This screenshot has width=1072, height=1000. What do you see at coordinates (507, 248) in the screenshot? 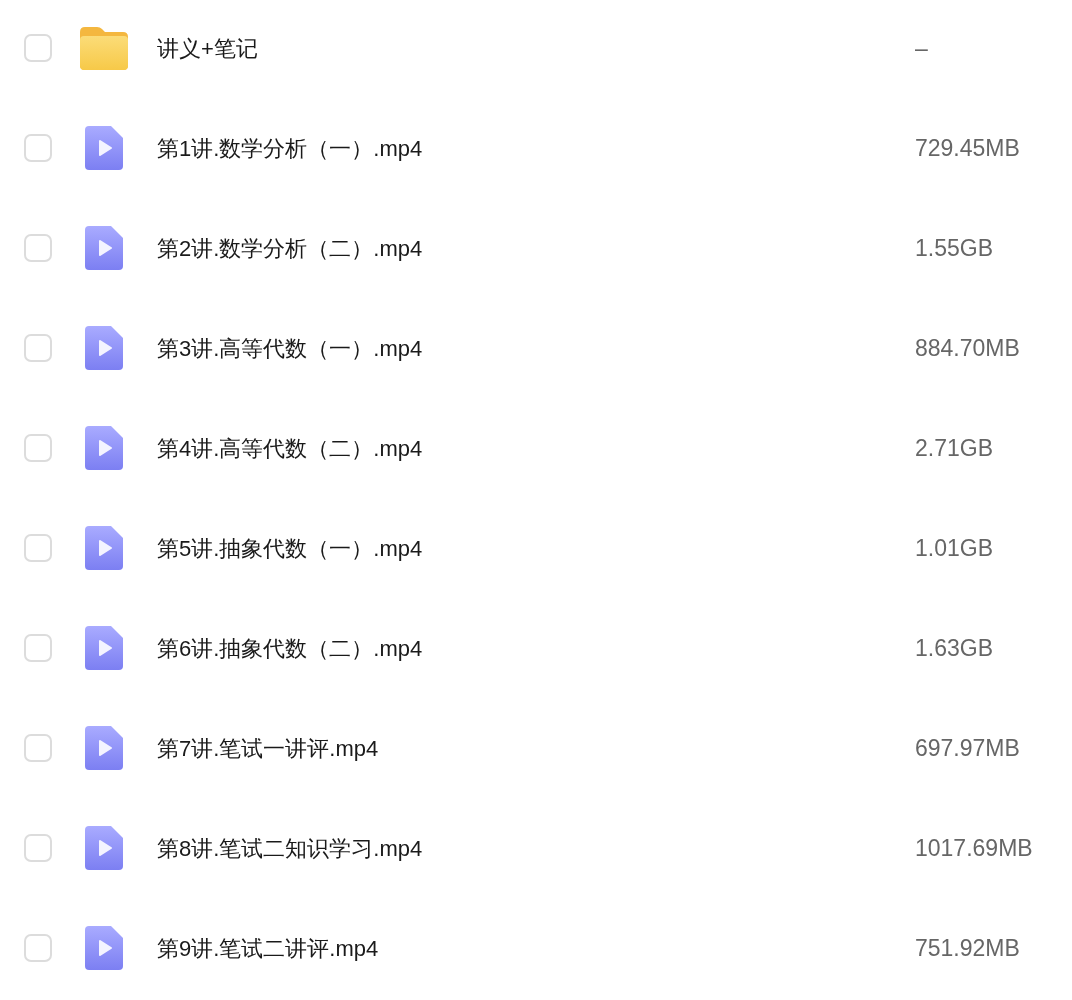
I see `file-name: 第2讲.数学分析（二）.mp4` at bounding box center [507, 248].